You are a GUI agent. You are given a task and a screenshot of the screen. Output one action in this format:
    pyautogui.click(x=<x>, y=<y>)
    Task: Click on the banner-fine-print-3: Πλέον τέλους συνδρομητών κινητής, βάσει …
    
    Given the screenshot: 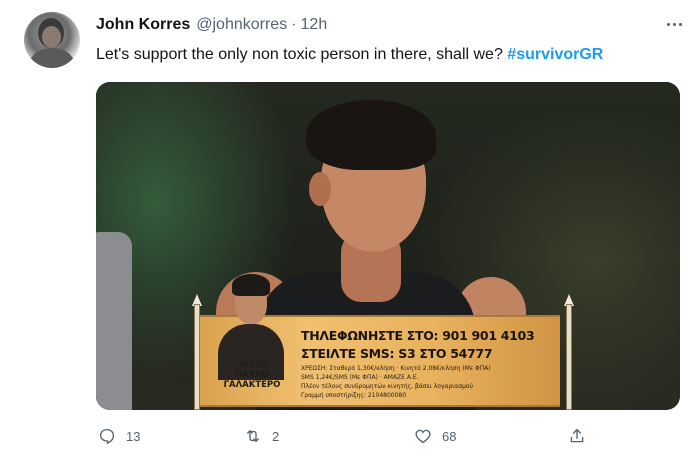 What is the action you would take?
    pyautogui.click(x=387, y=386)
    